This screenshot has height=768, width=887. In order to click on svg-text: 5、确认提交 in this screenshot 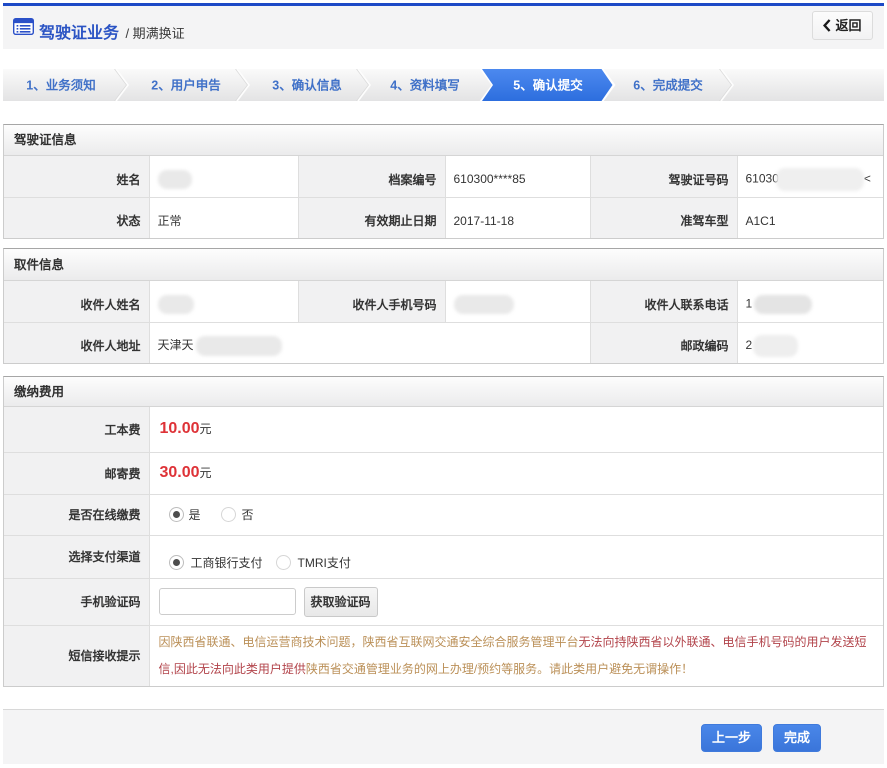, I will do `click(548, 85)`.